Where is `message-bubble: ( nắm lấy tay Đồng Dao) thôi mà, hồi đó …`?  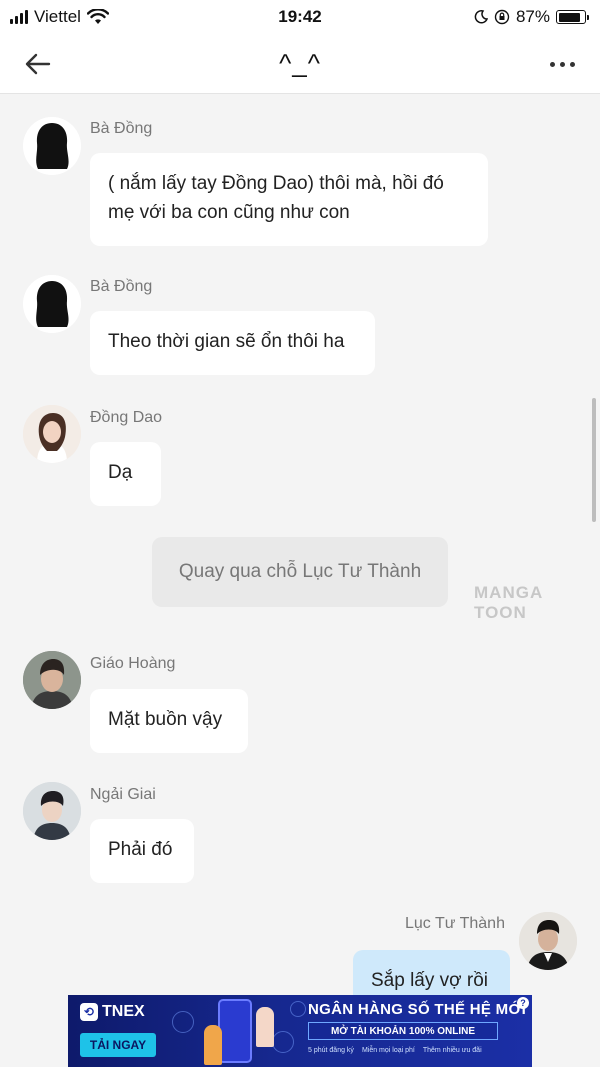
message-bubble: ( nắm lấy tay Đồng Dao) thôi mà, hồi đó … is located at coordinates (289, 199).